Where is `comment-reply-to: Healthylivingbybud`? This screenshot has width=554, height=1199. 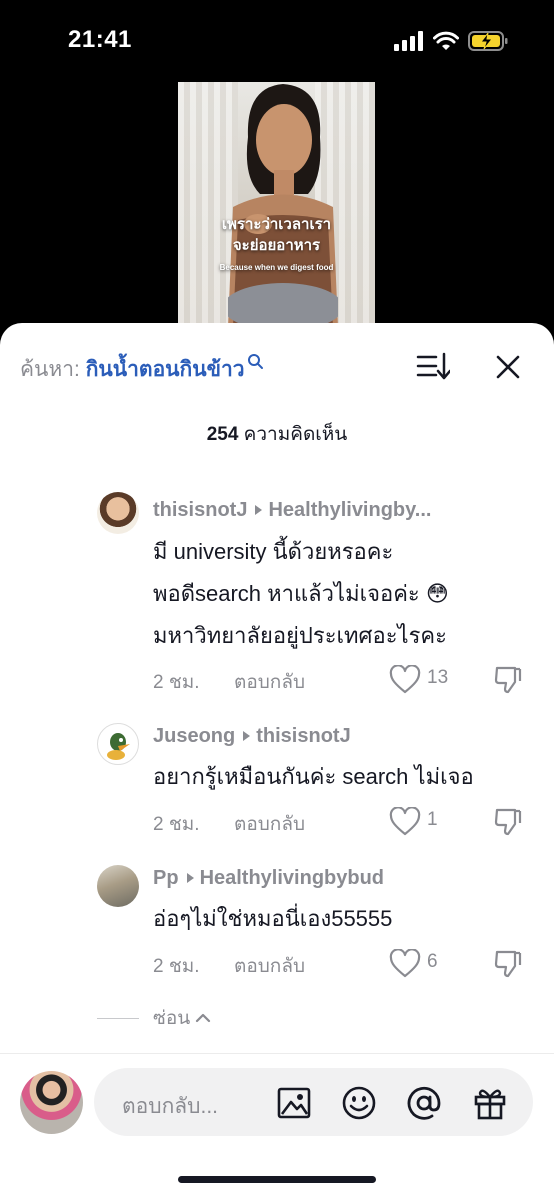
comment-reply-to: Healthylivingbybud is located at coordinates (292, 878).